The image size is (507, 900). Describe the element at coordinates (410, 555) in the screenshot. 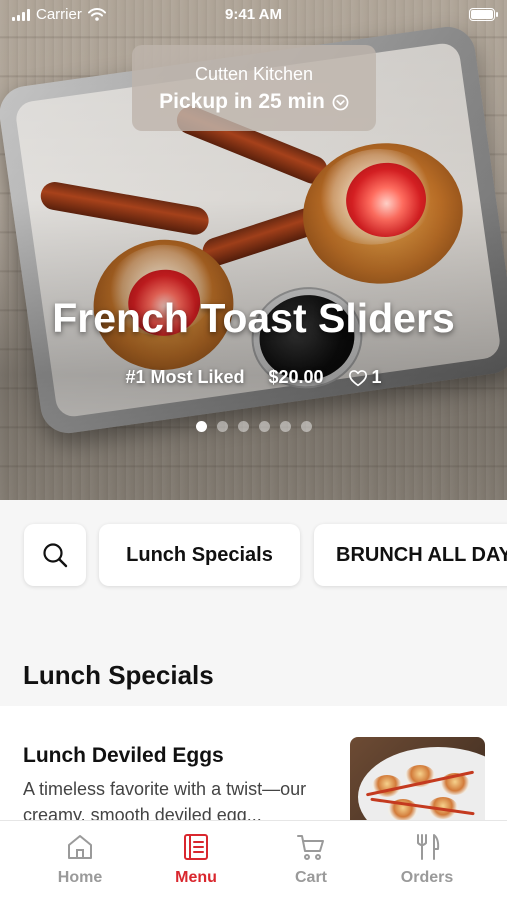

I see `category-chip-brunch-all-day: BRUNCH ALL DAY` at that location.